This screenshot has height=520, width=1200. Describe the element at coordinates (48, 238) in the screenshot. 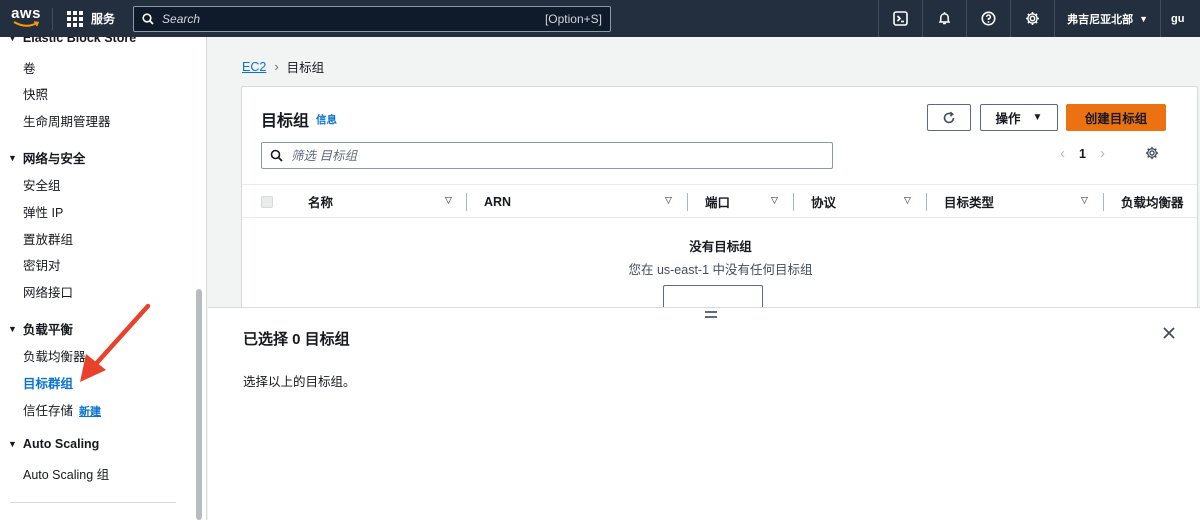

I see `sidebar-item-placement-groups: 置放群组` at that location.